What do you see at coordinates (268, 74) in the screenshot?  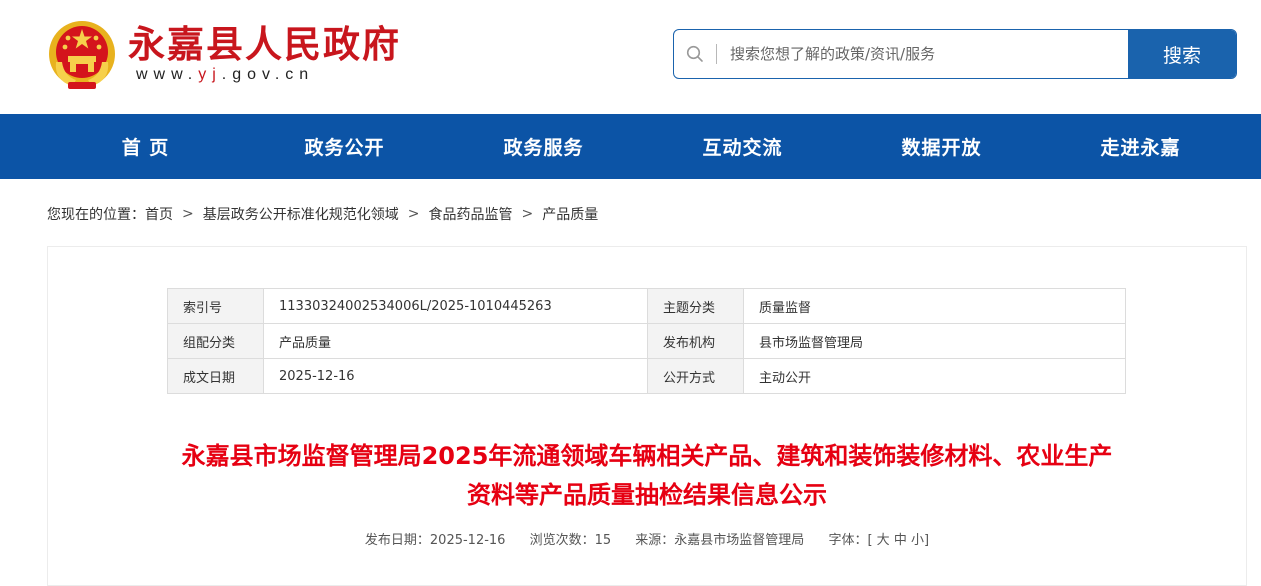 I see `site-url-suffix: .gov.cn` at bounding box center [268, 74].